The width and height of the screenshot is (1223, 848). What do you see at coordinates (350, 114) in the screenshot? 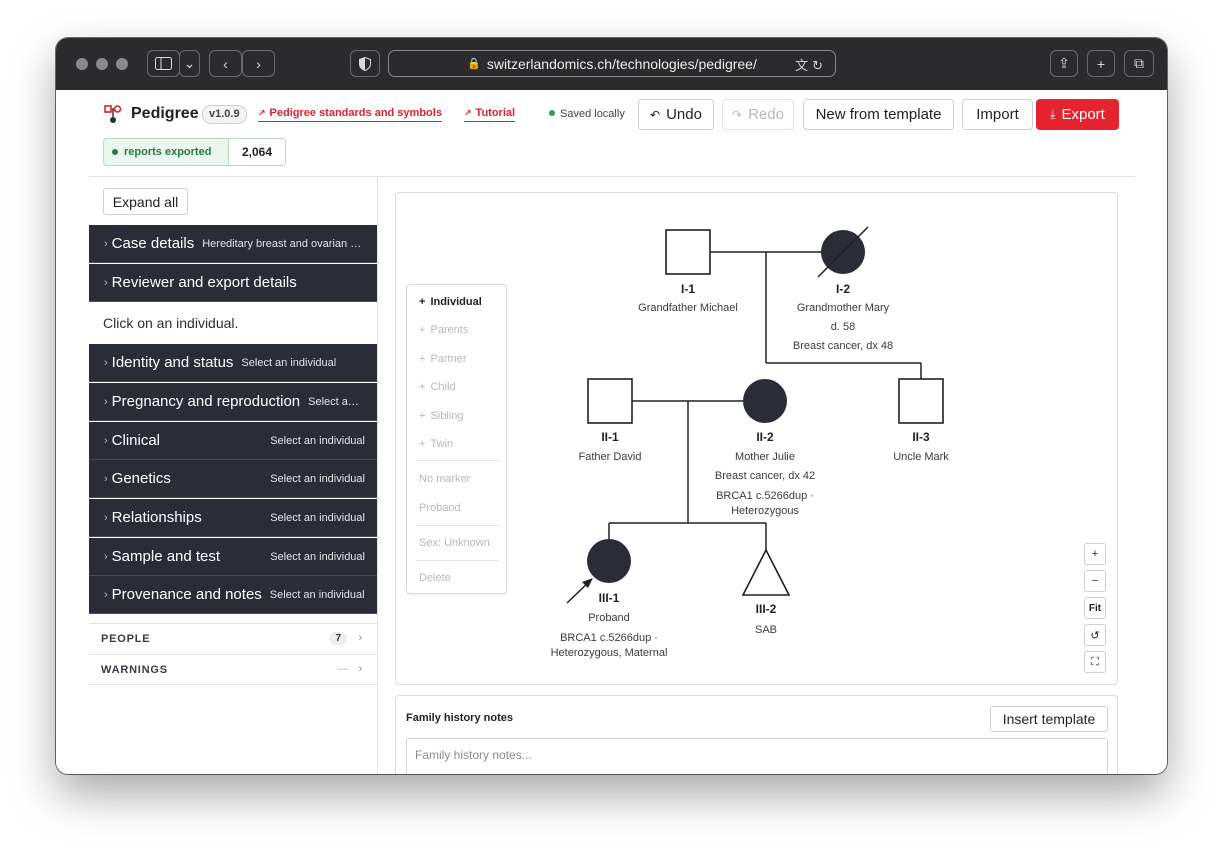
I see `standards-link: ↗ Pedigree standards and symbols` at bounding box center [350, 114].